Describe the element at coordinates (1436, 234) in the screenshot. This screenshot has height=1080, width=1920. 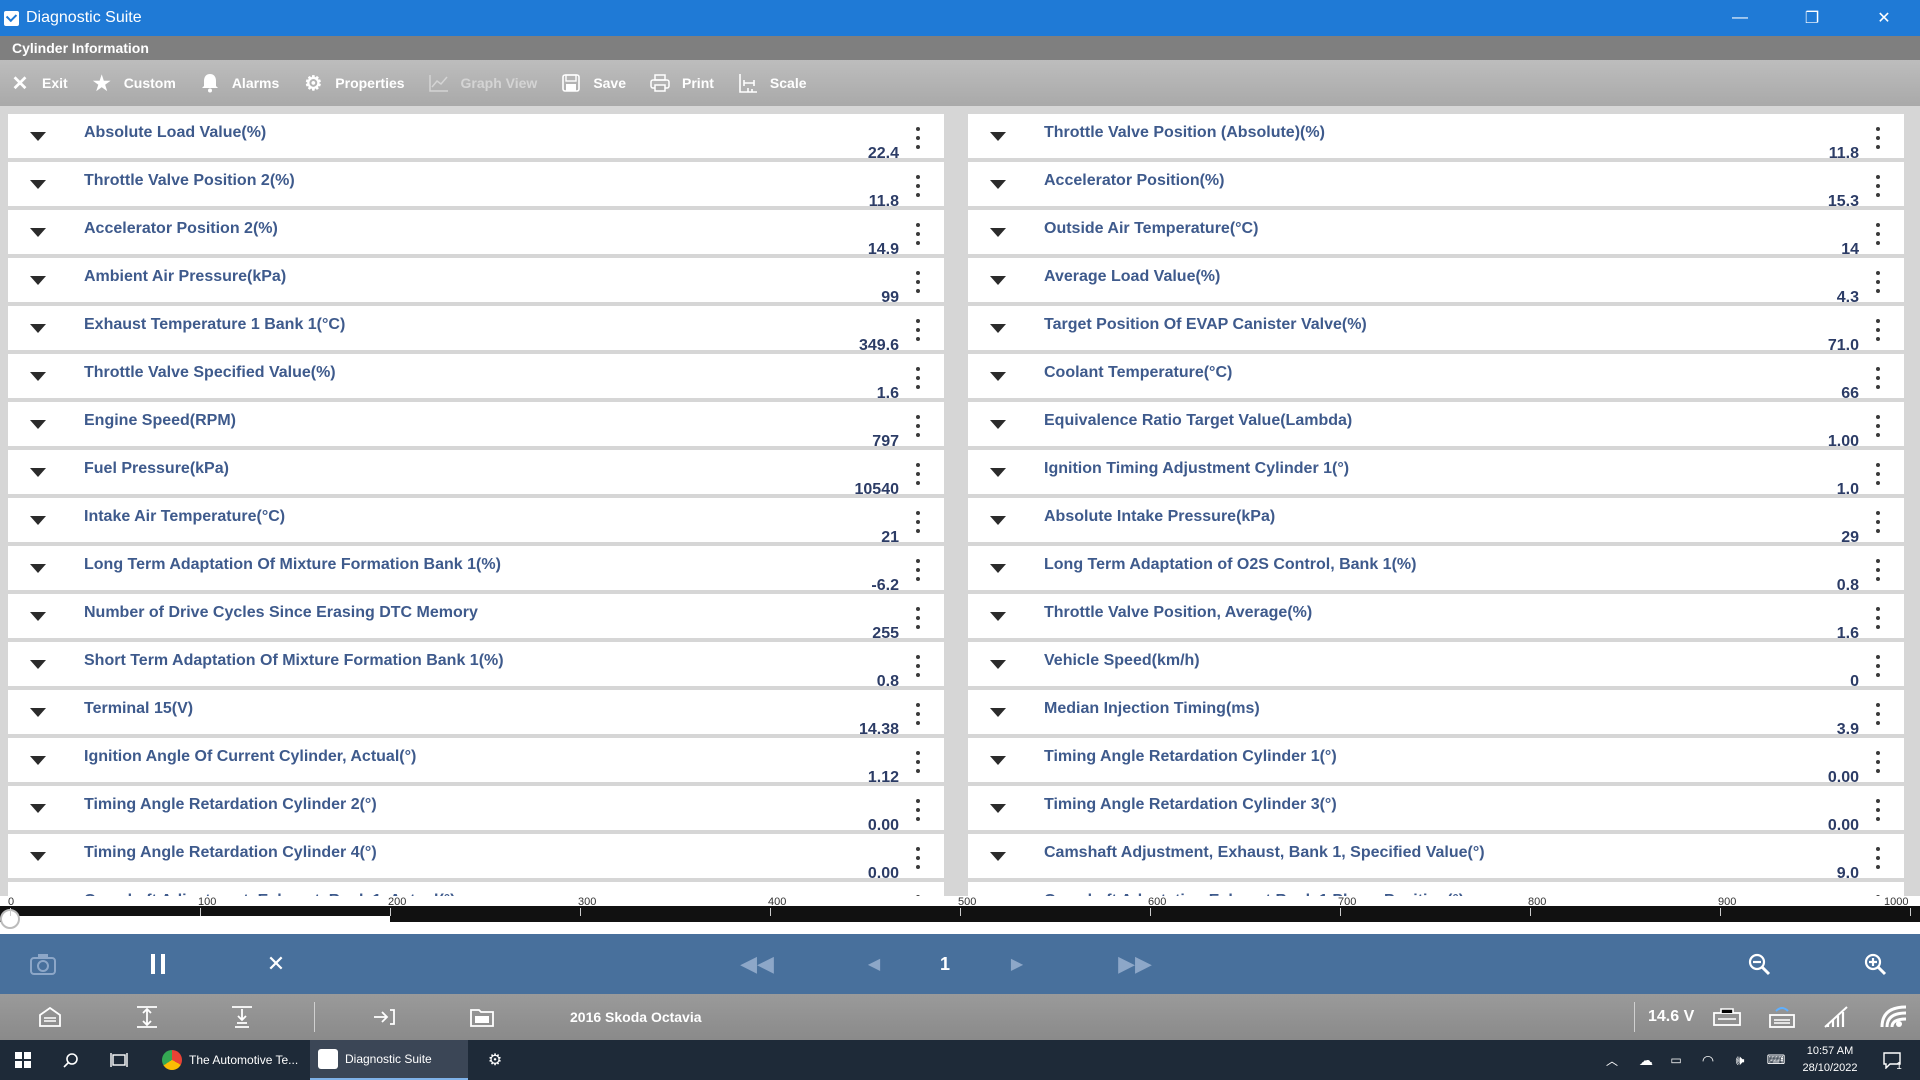
I see `parameter-row: Outside Air Temperature(°C) 14` at that location.